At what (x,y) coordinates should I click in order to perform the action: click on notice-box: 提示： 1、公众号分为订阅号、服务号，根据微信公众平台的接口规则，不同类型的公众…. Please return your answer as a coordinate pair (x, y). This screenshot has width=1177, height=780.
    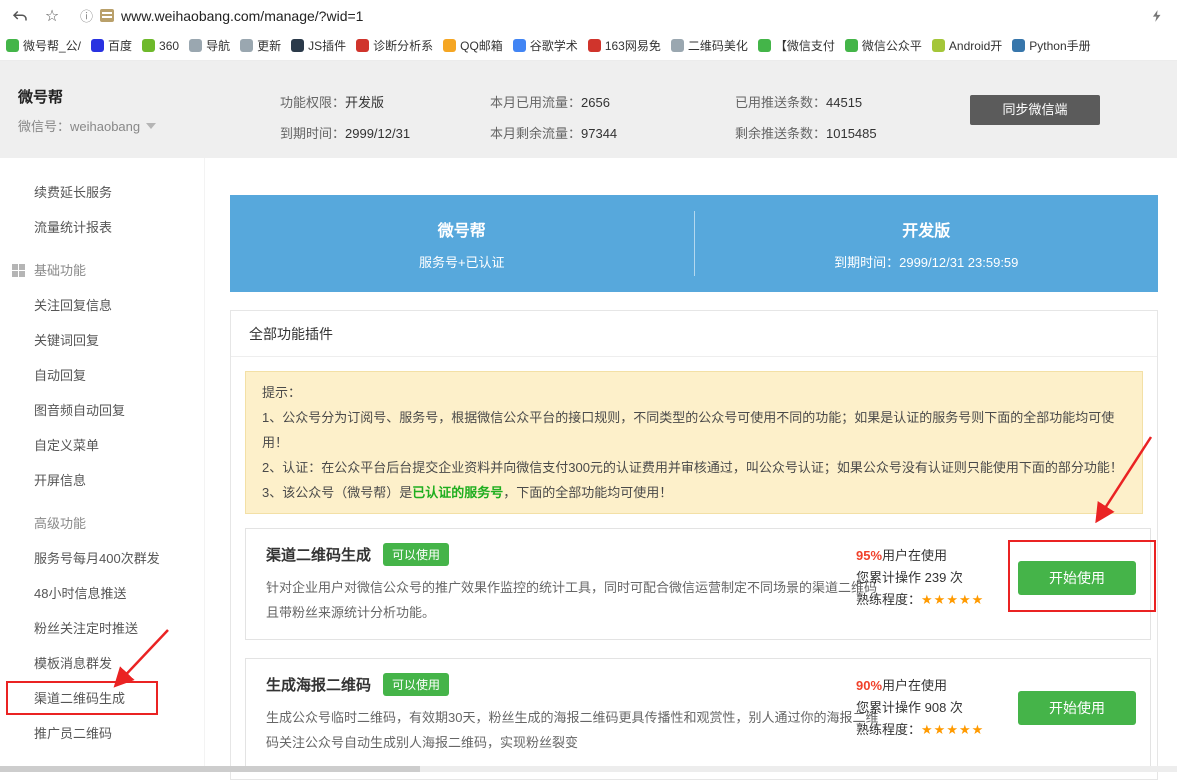
    Looking at the image, I should click on (694, 442).